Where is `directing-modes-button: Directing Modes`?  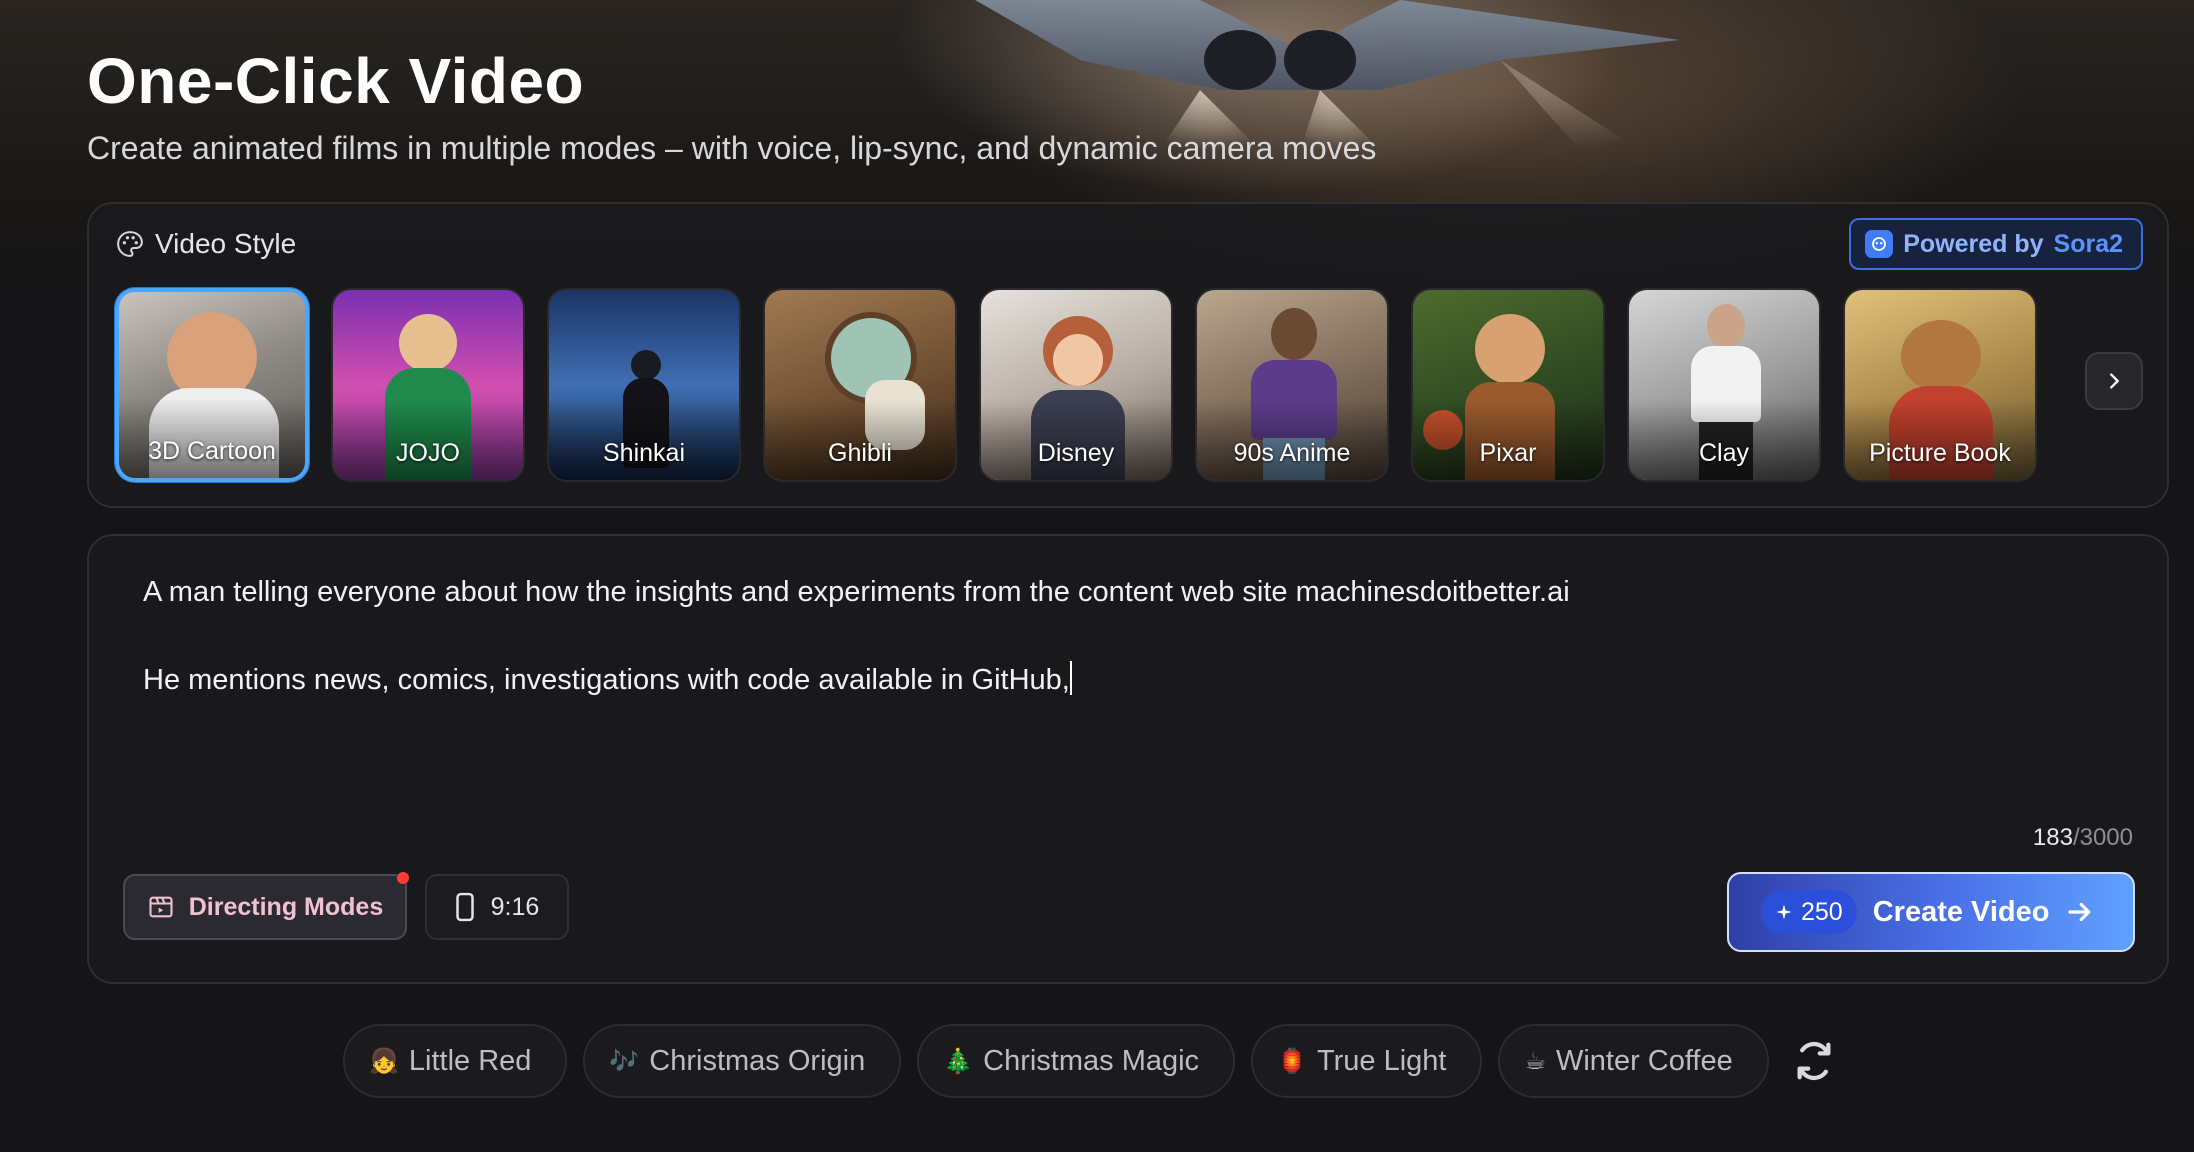 directing-modes-button: Directing Modes is located at coordinates (266, 906).